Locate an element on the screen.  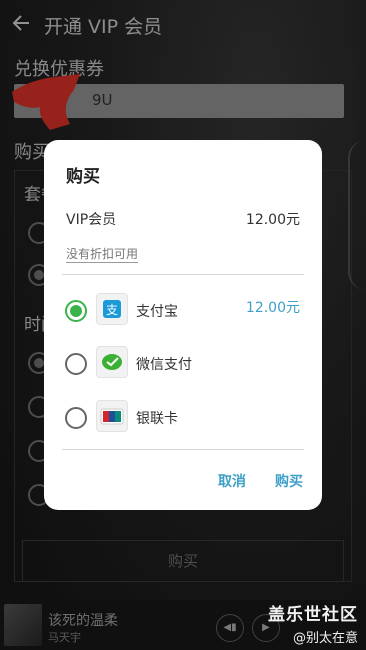
watermark-line1: 盖乐世社区 is located at coordinates (313, 615).